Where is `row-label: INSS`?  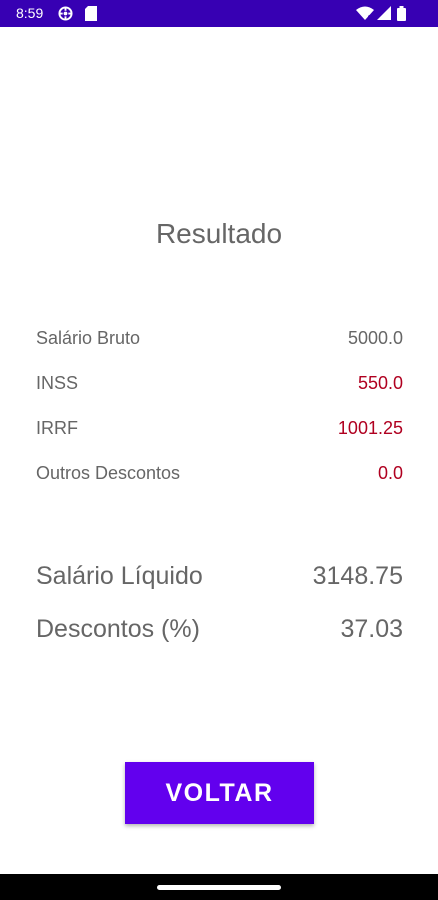 row-label: INSS is located at coordinates (57, 383).